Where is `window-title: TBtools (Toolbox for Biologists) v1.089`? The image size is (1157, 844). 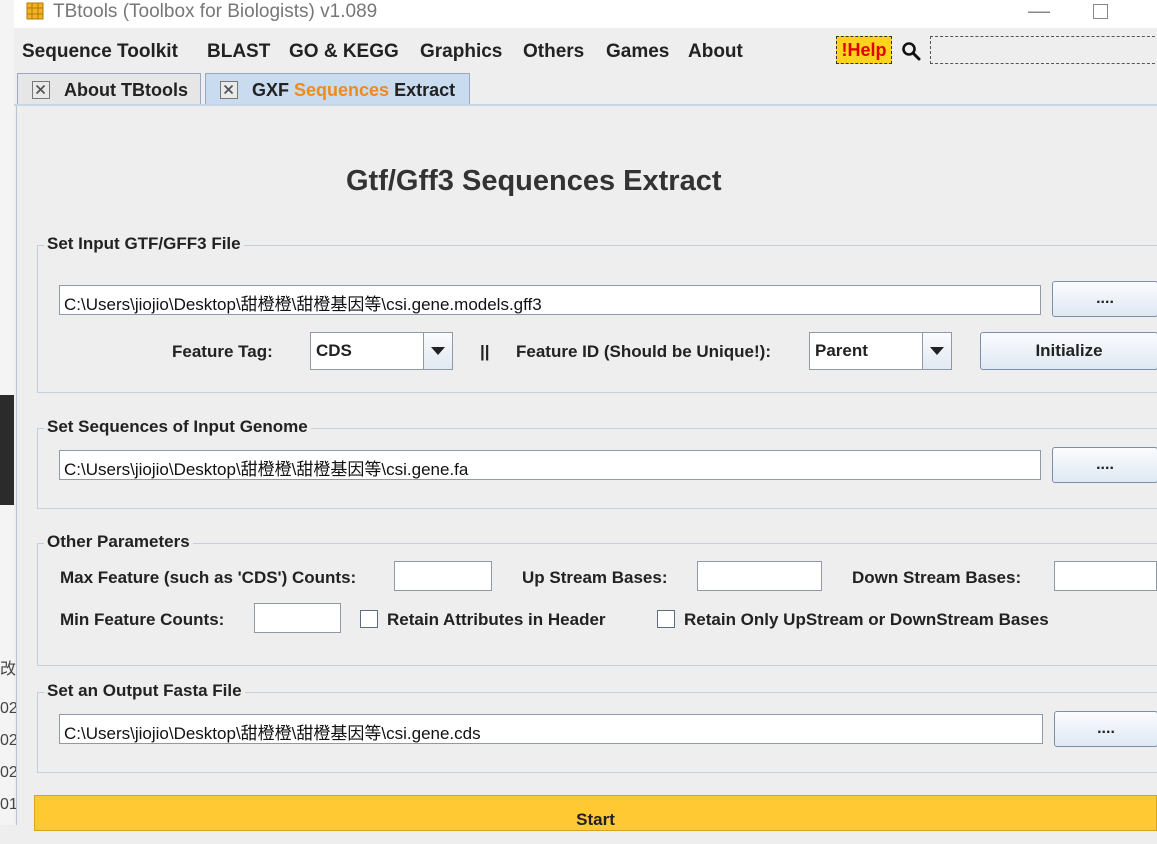
window-title: TBtools (Toolbox for Biologists) v1.089 is located at coordinates (215, 11).